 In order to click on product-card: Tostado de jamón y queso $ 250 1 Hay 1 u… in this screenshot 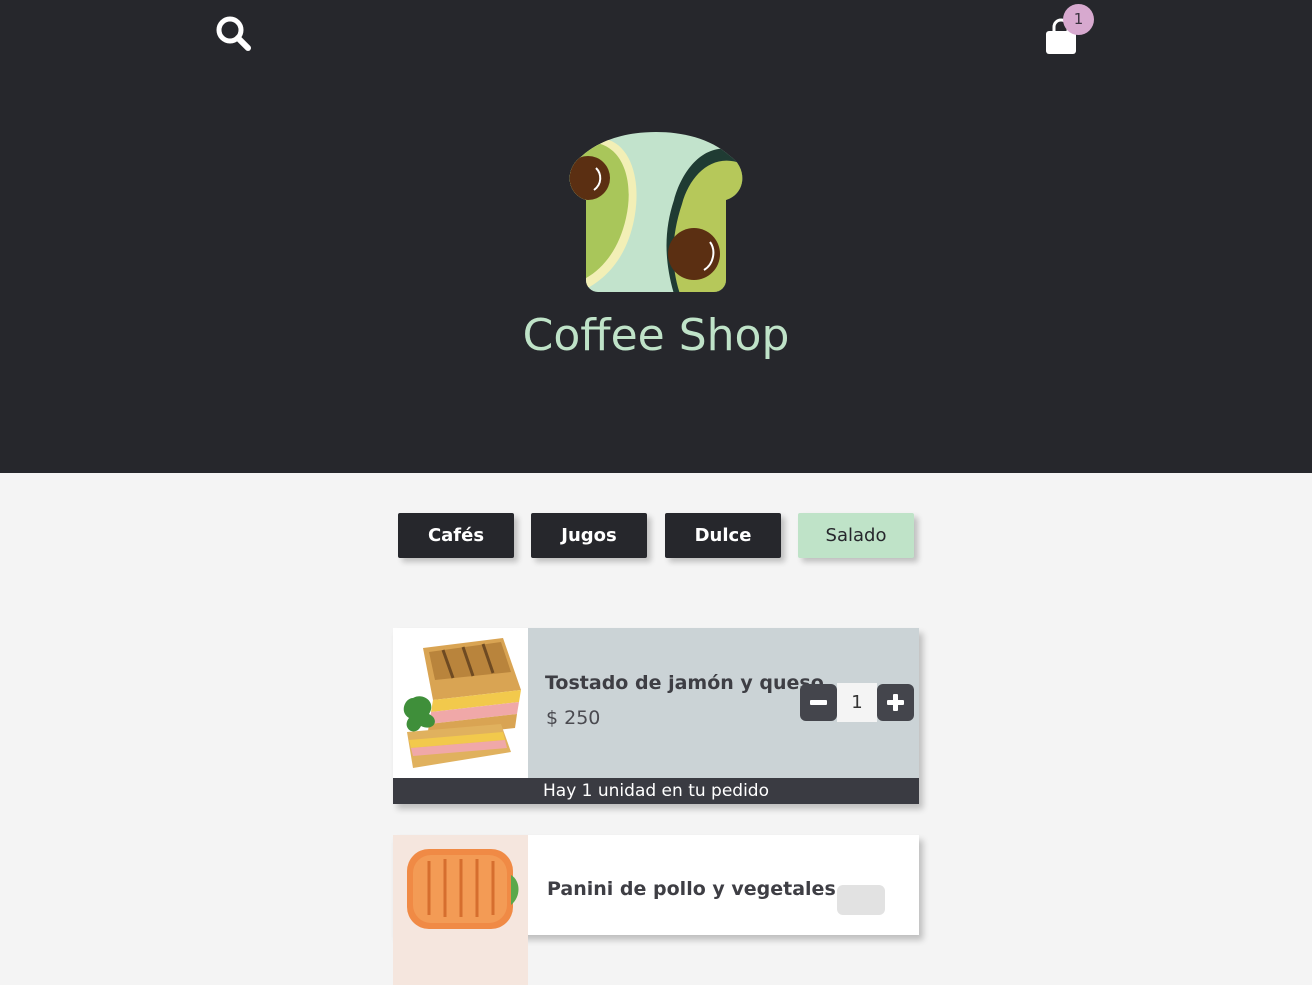, I will do `click(656, 716)`.